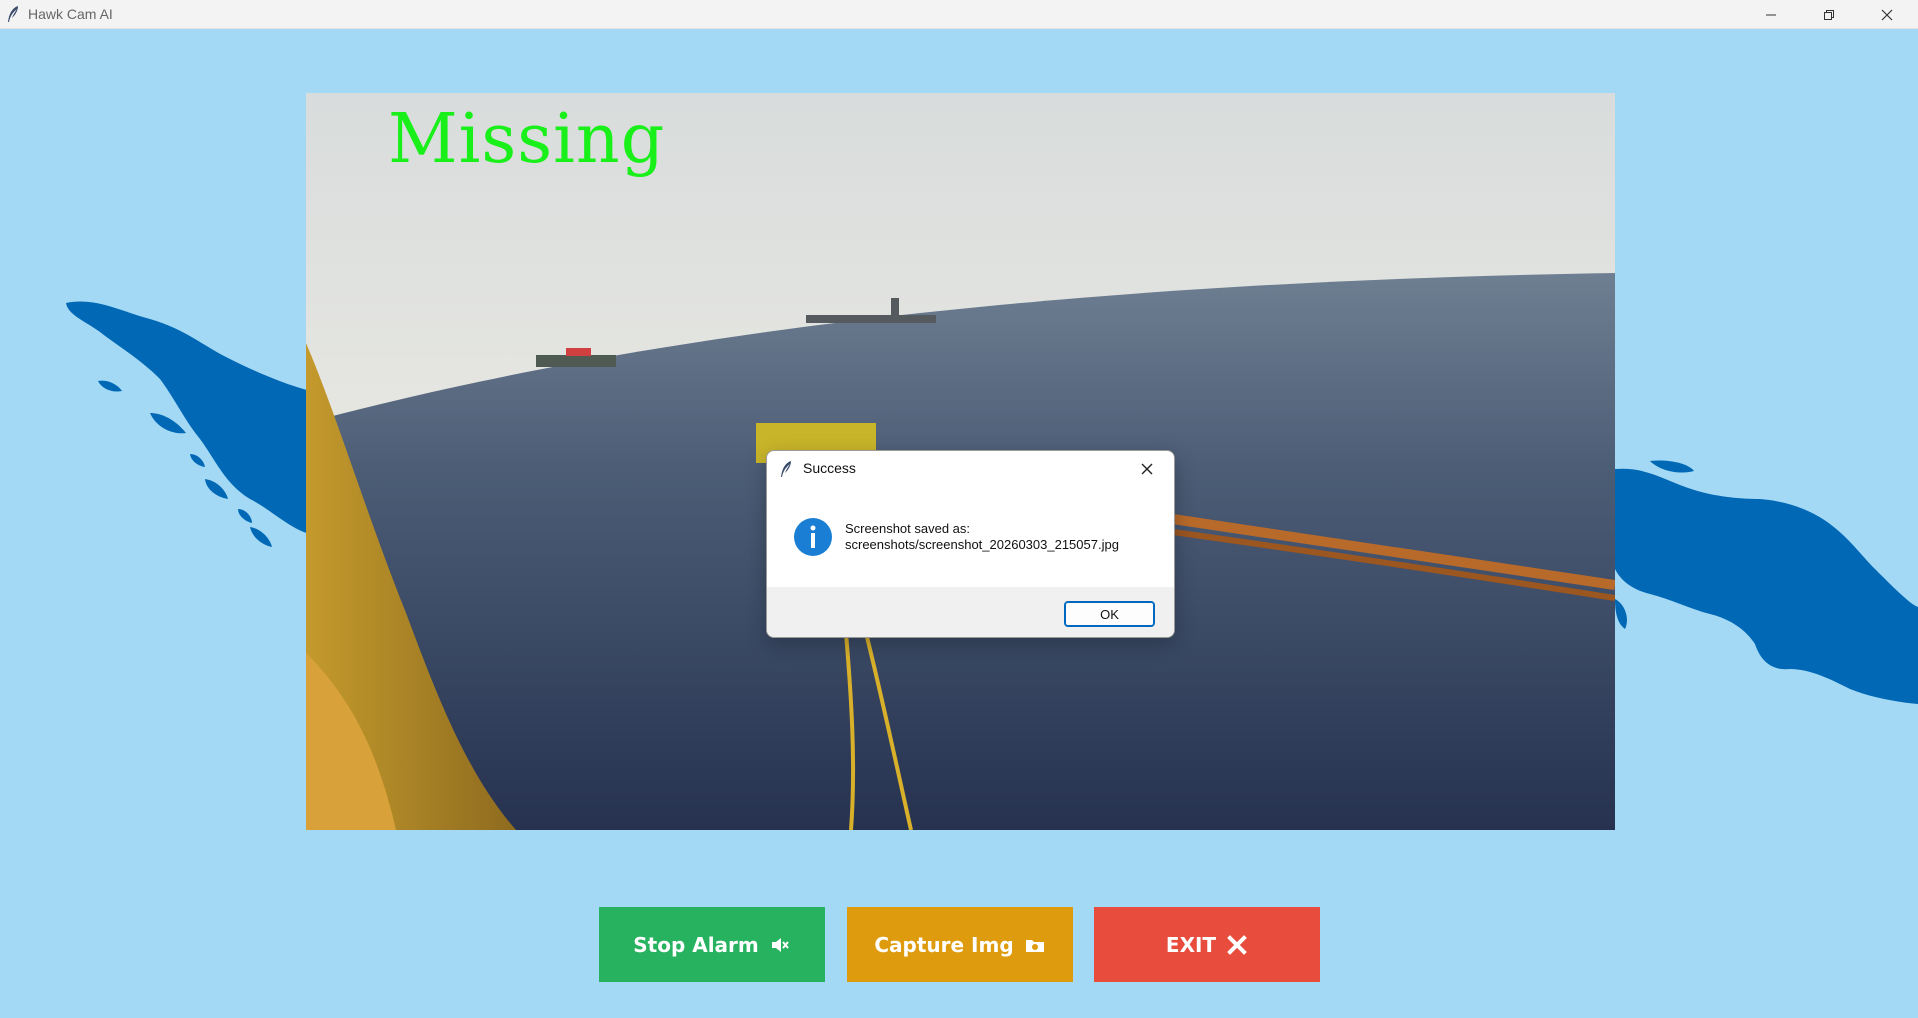 This screenshot has width=1918, height=1018. Describe the element at coordinates (970, 469) in the screenshot. I see `dialog-title-bar: Success` at that location.